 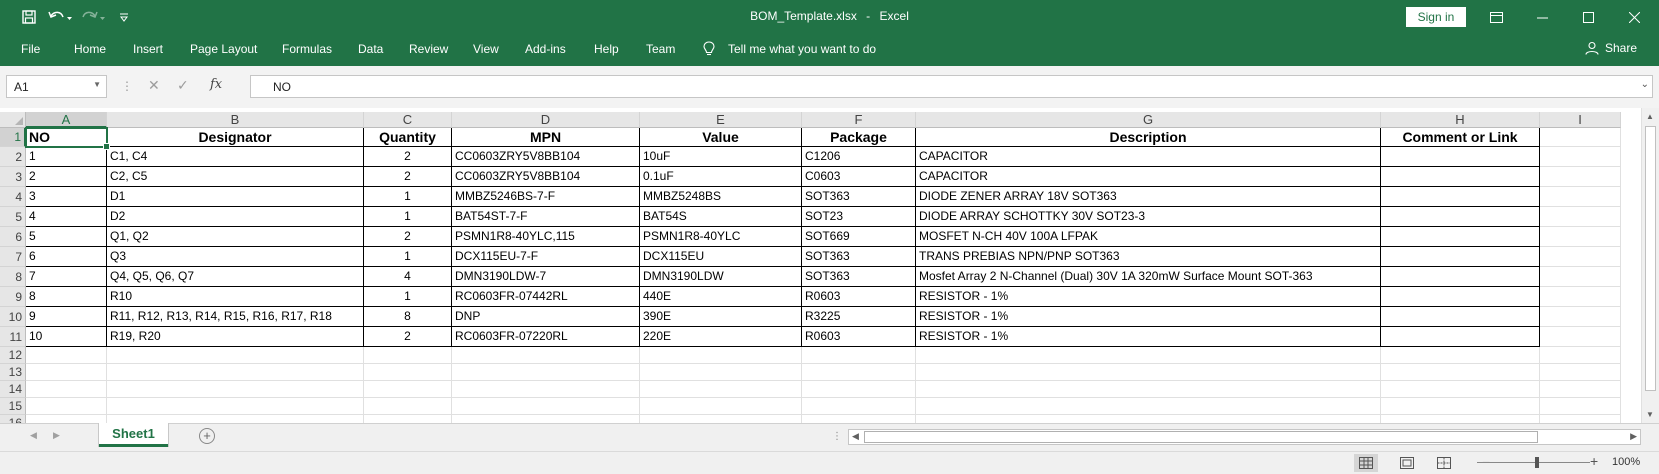 I want to click on cell-h14, so click(x=1460, y=389).